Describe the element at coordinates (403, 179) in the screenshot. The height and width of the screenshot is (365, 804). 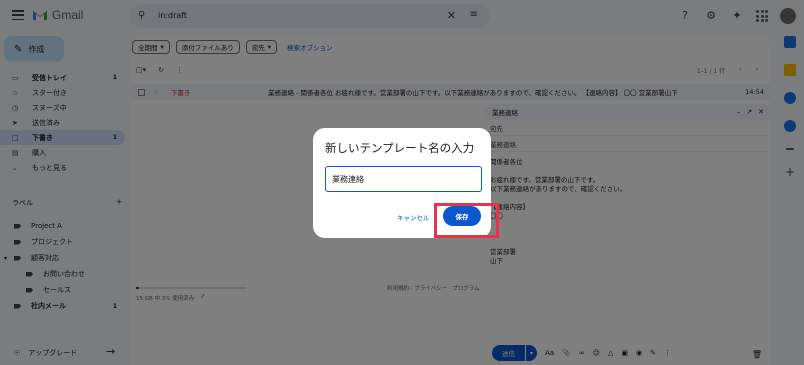
I see `template-name-input: 業務連絡` at that location.